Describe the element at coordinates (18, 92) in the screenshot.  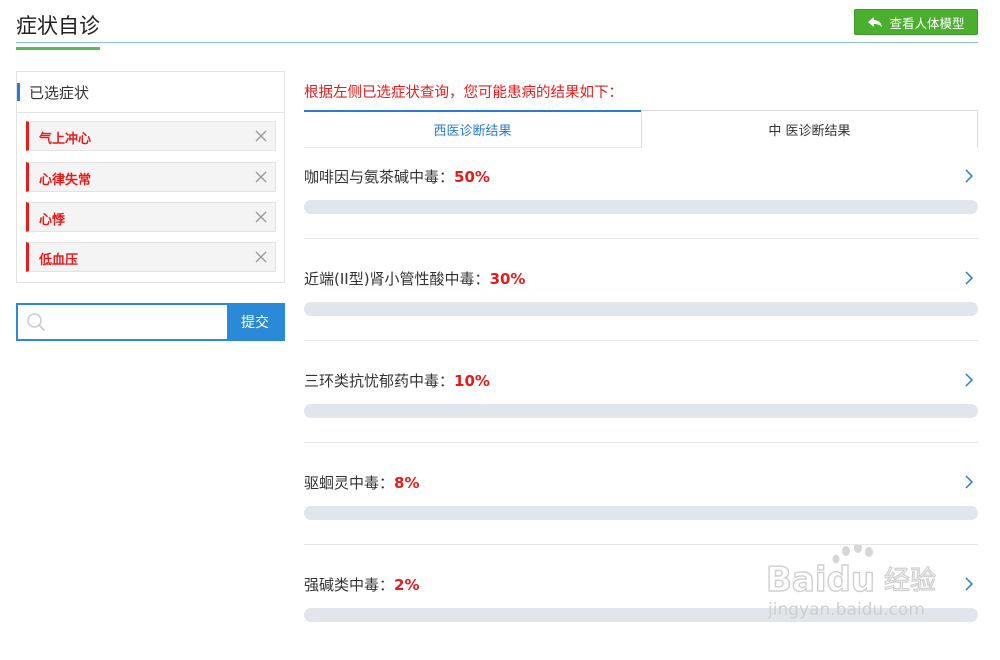
I see `panel-header-accent` at that location.